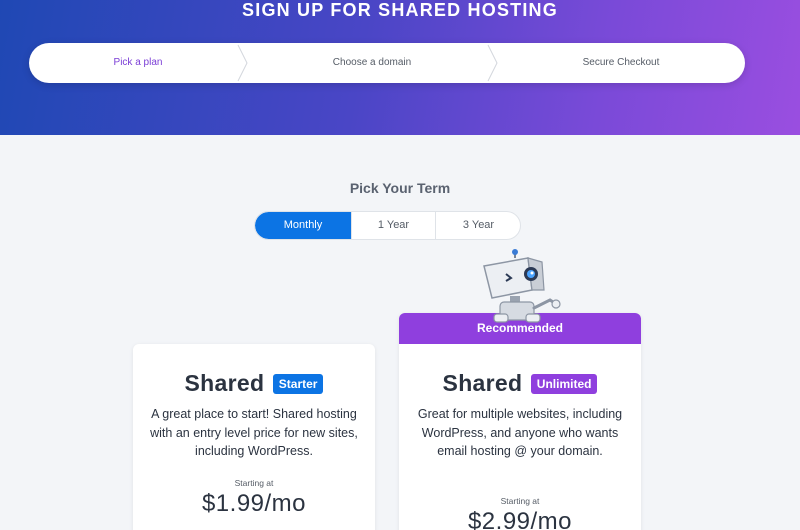 The height and width of the screenshot is (530, 800). Describe the element at coordinates (564, 383) in the screenshot. I see `plan-badge: Unlimited` at that location.